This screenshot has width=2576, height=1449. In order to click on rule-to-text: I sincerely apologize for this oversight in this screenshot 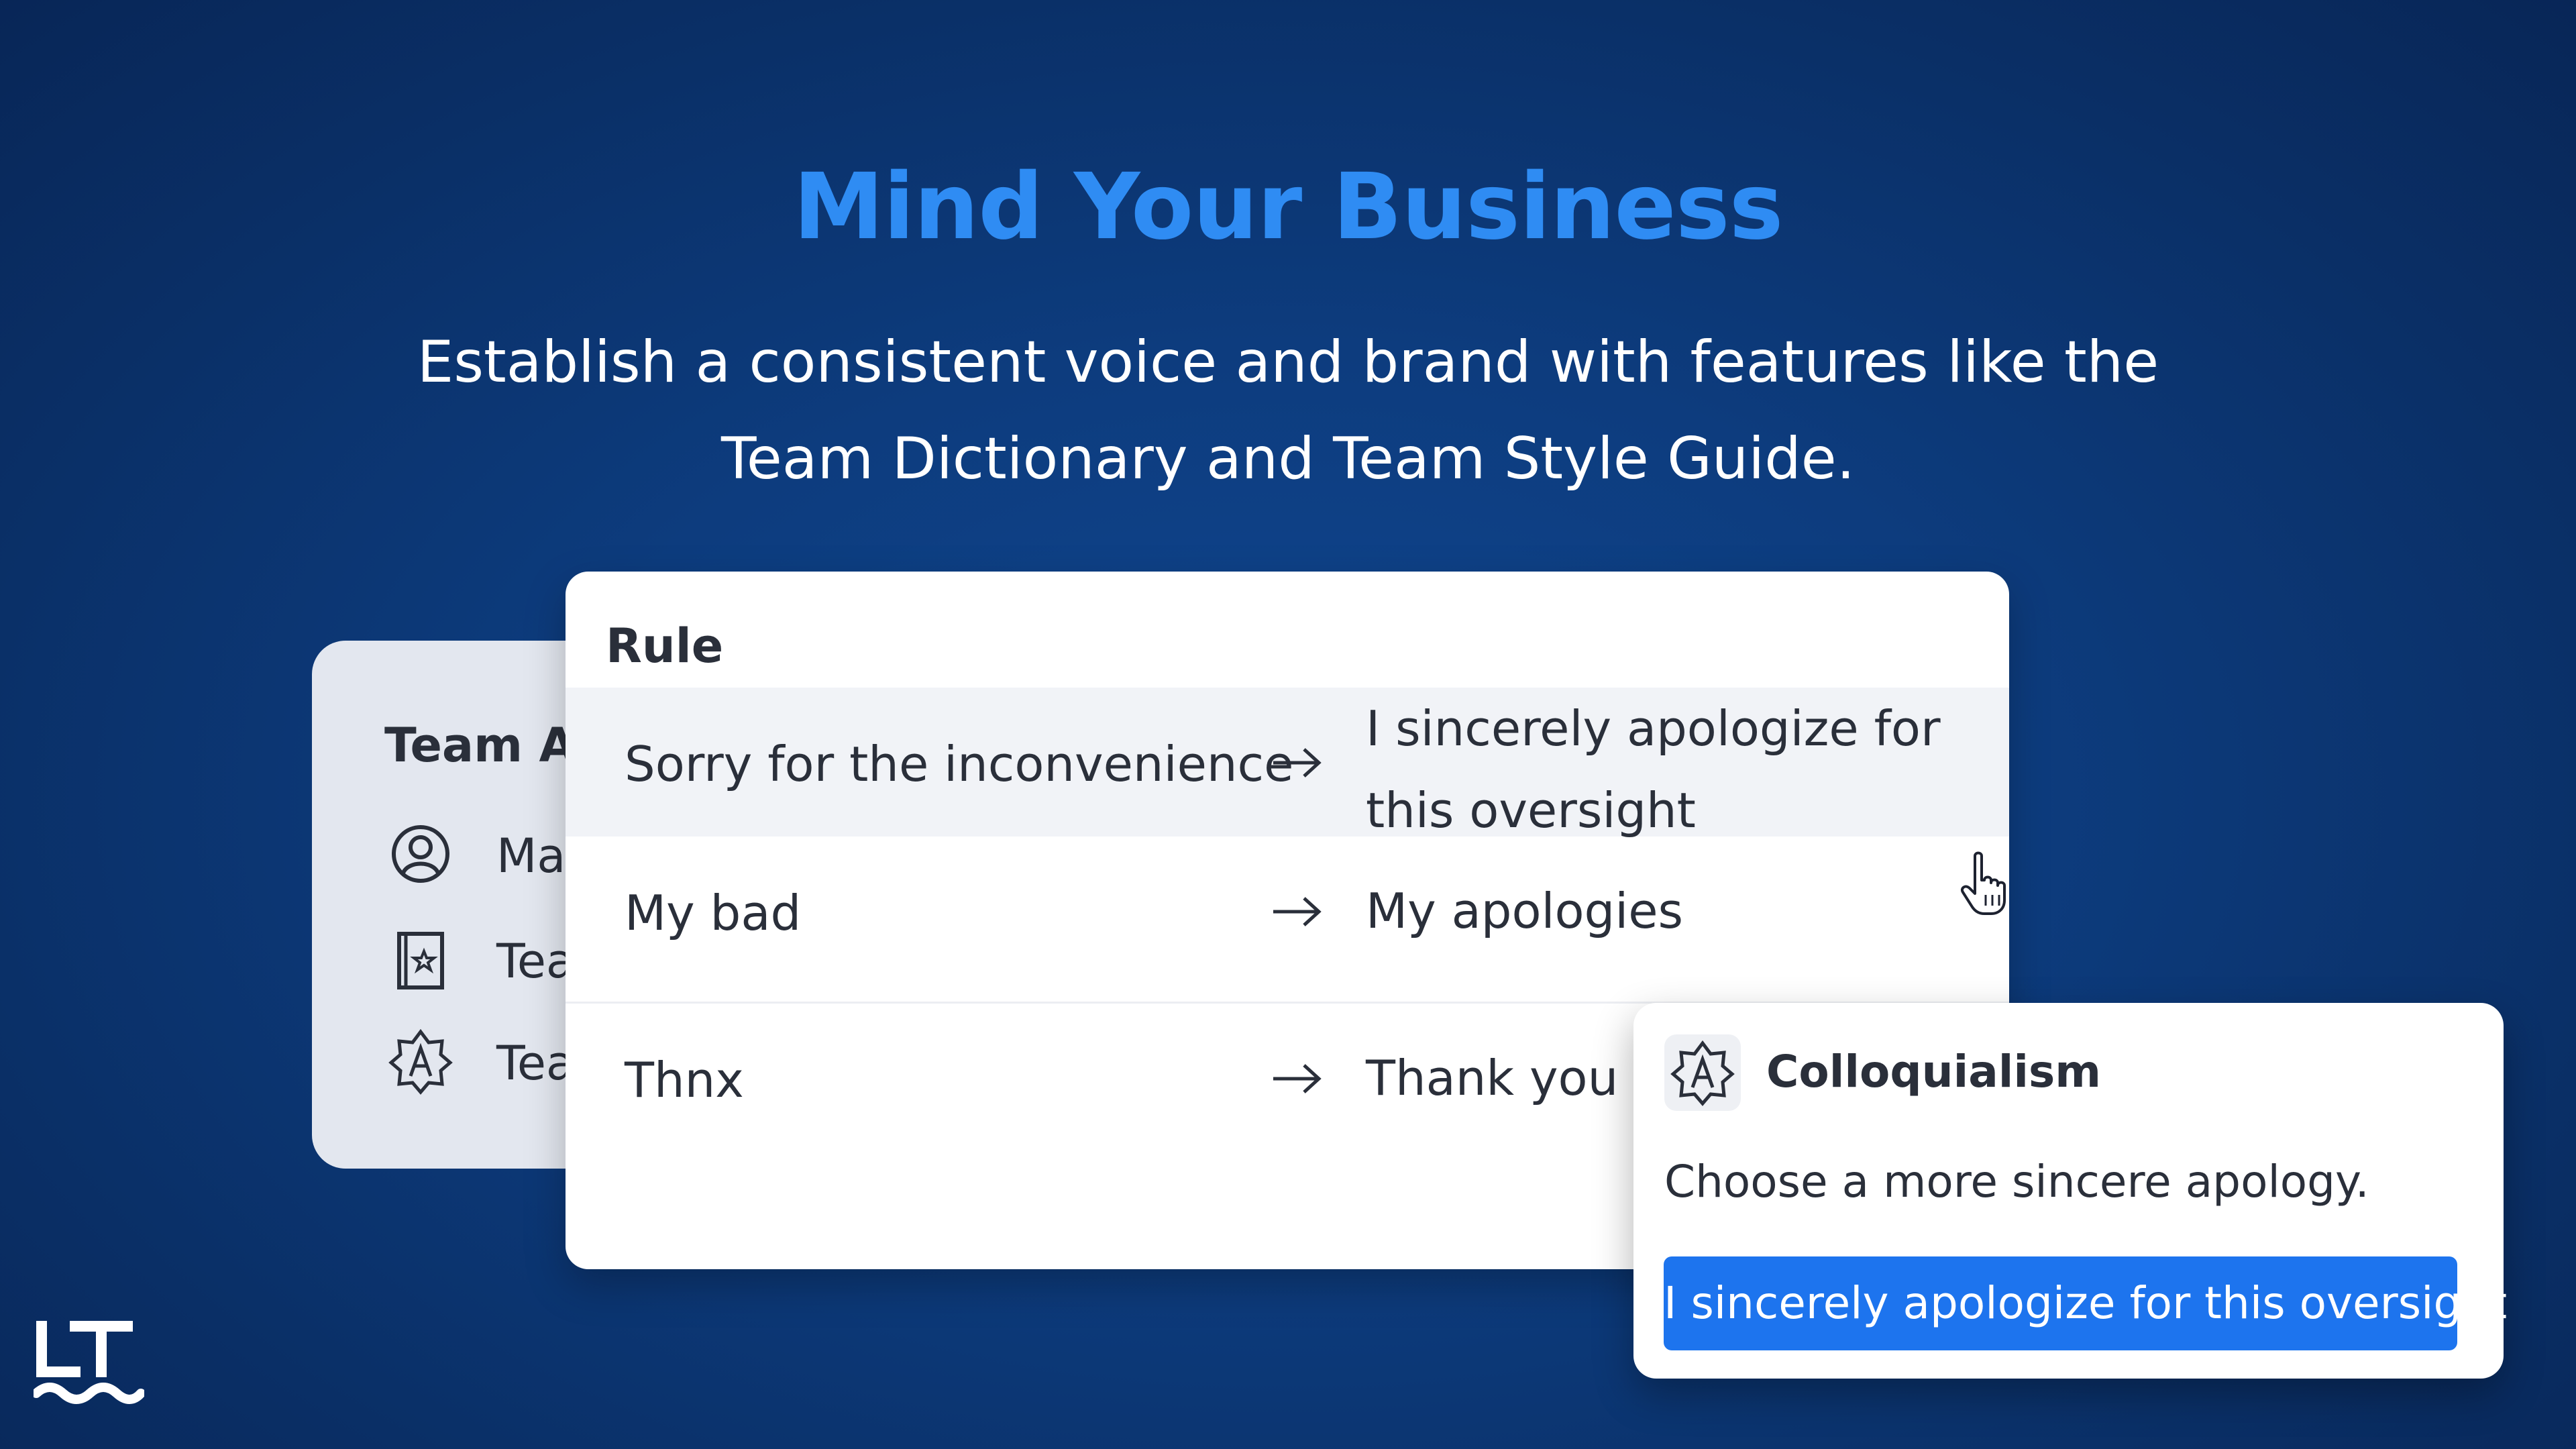, I will do `click(1653, 769)`.